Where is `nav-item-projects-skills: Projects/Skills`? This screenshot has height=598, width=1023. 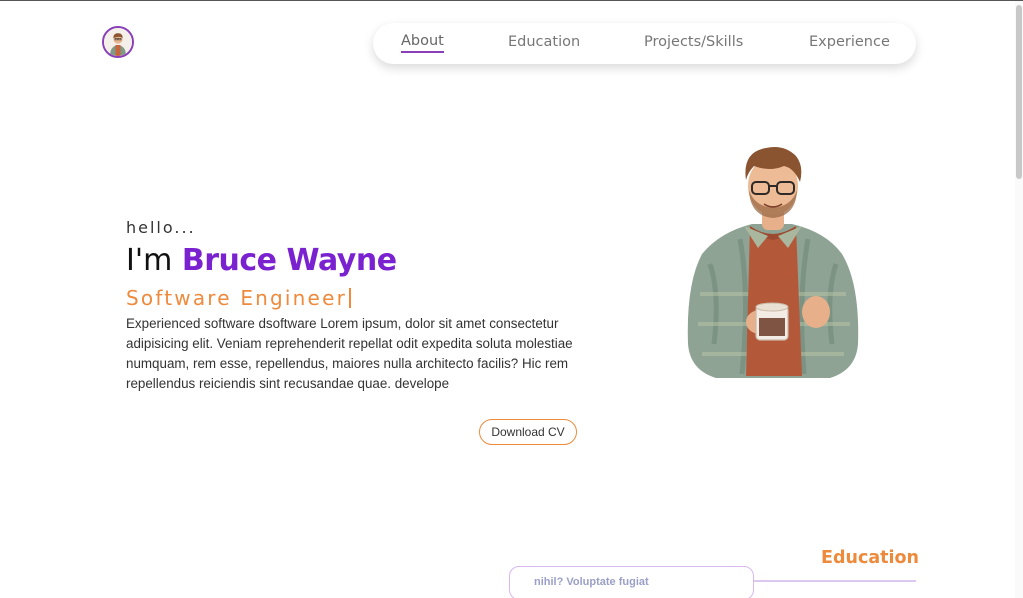 nav-item-projects-skills: Projects/Skills is located at coordinates (693, 42).